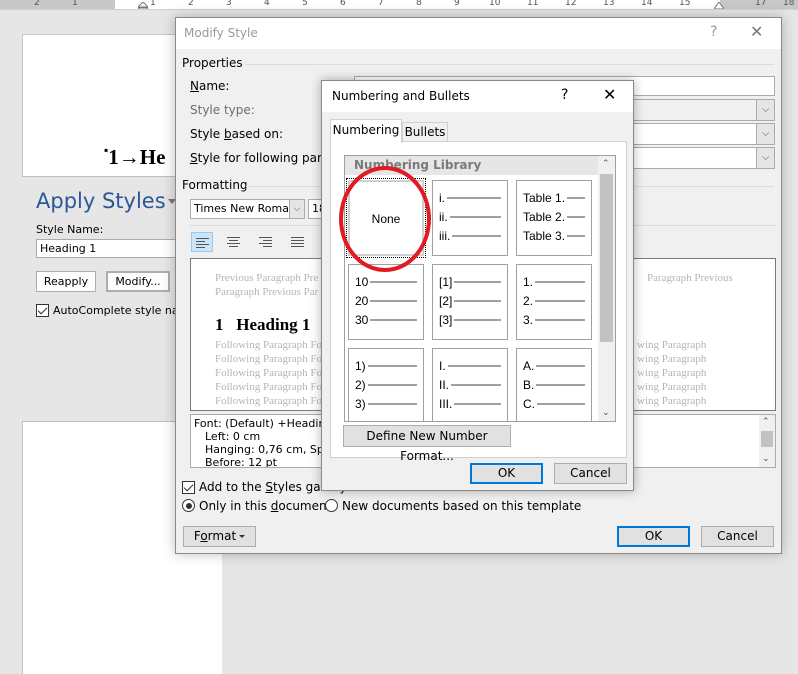  I want to click on dialog-title: Numbering and Bullets, so click(401, 96).